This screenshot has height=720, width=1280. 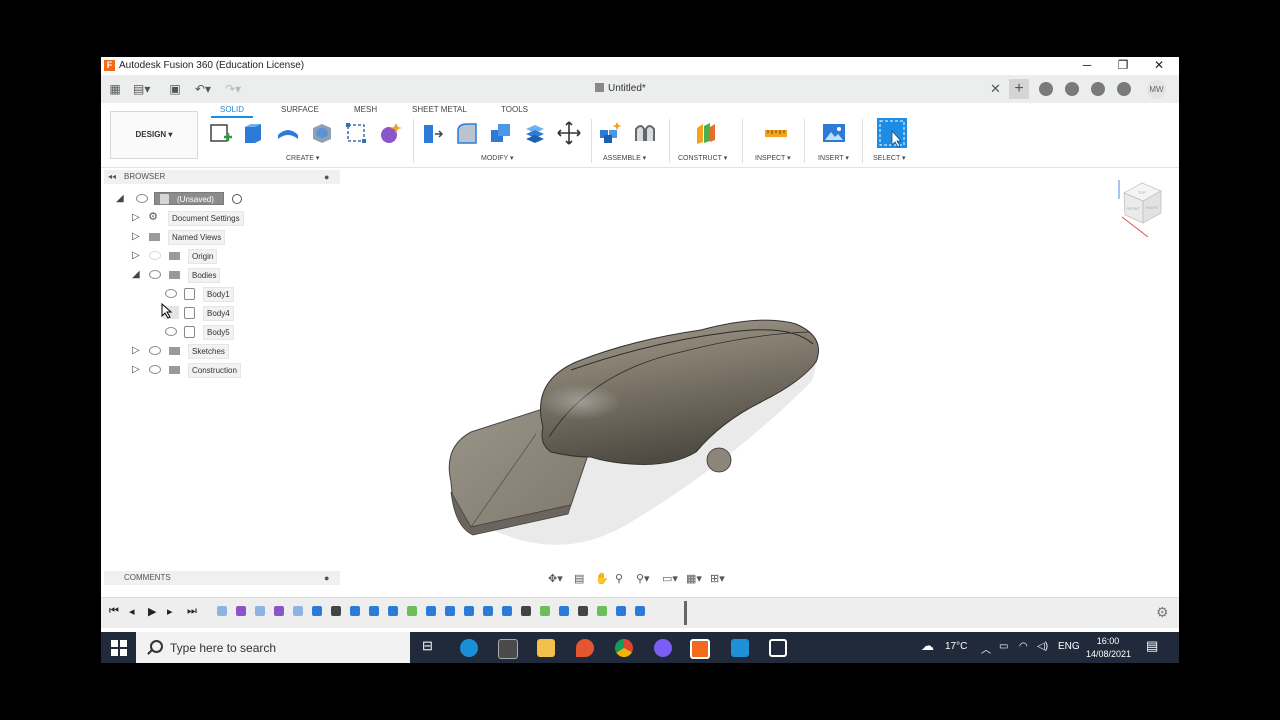 I want to click on battery-icon: ▭, so click(x=1003, y=646).